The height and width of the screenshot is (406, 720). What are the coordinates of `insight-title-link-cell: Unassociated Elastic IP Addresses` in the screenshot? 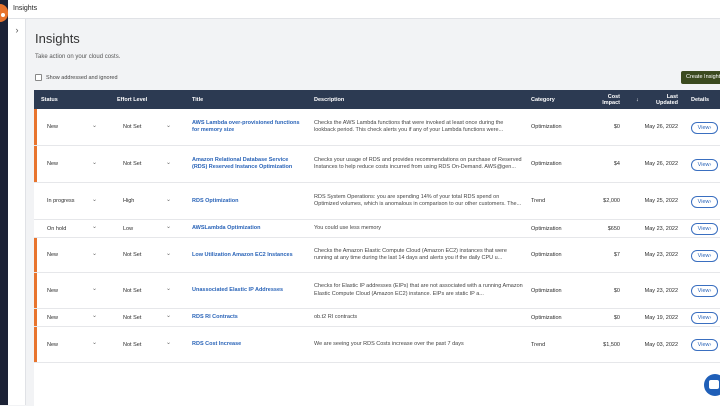 It's located at (248, 290).